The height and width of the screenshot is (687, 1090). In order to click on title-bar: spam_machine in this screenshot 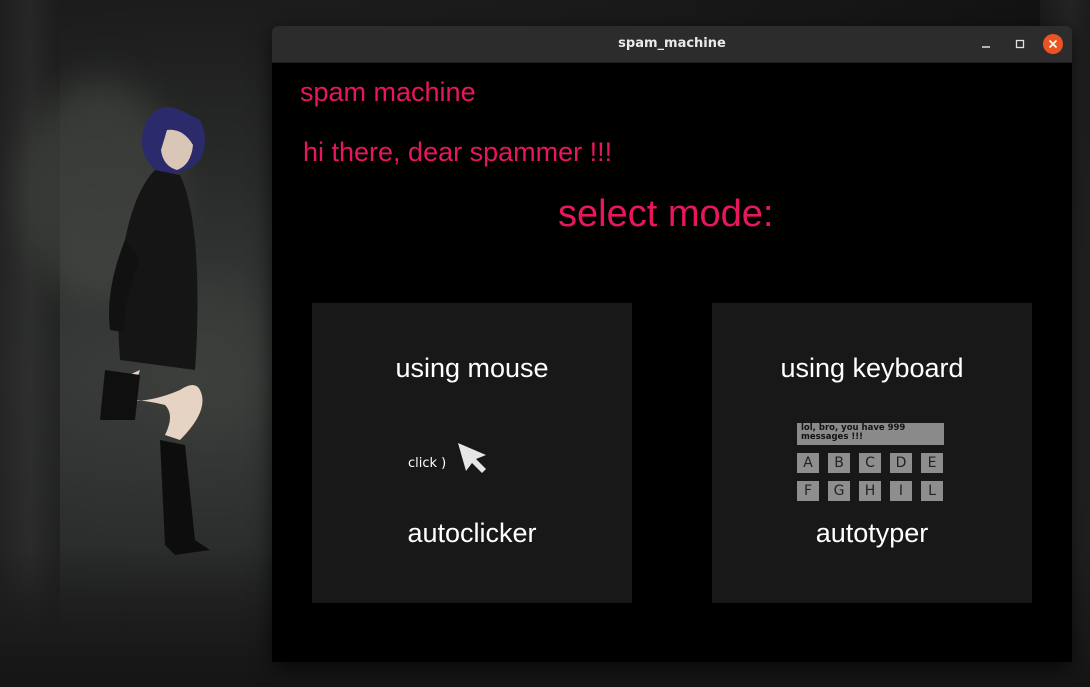, I will do `click(672, 44)`.